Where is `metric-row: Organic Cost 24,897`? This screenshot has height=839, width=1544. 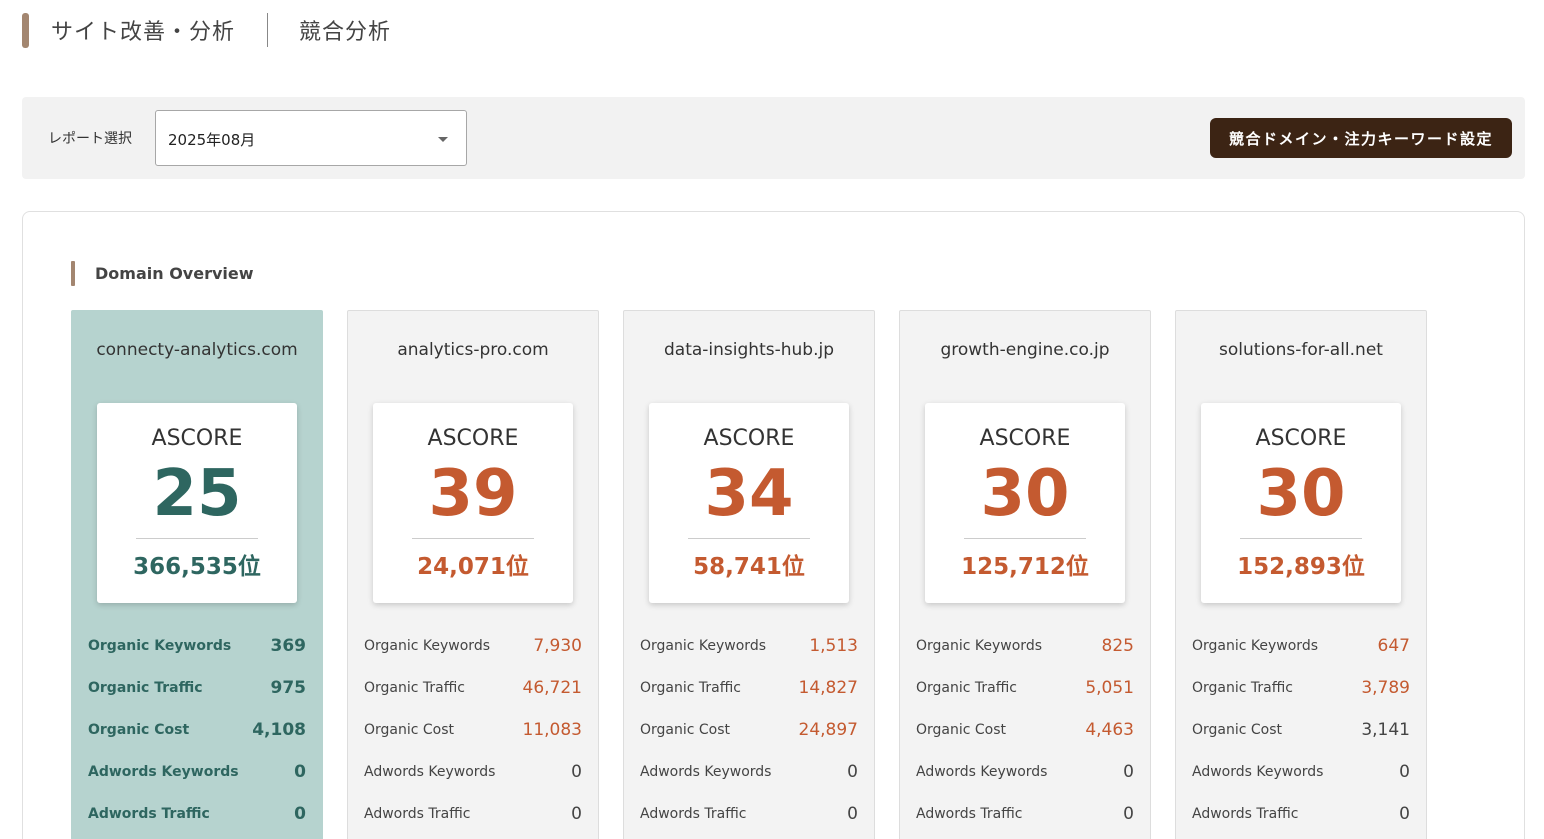 metric-row: Organic Cost 24,897 is located at coordinates (749, 730).